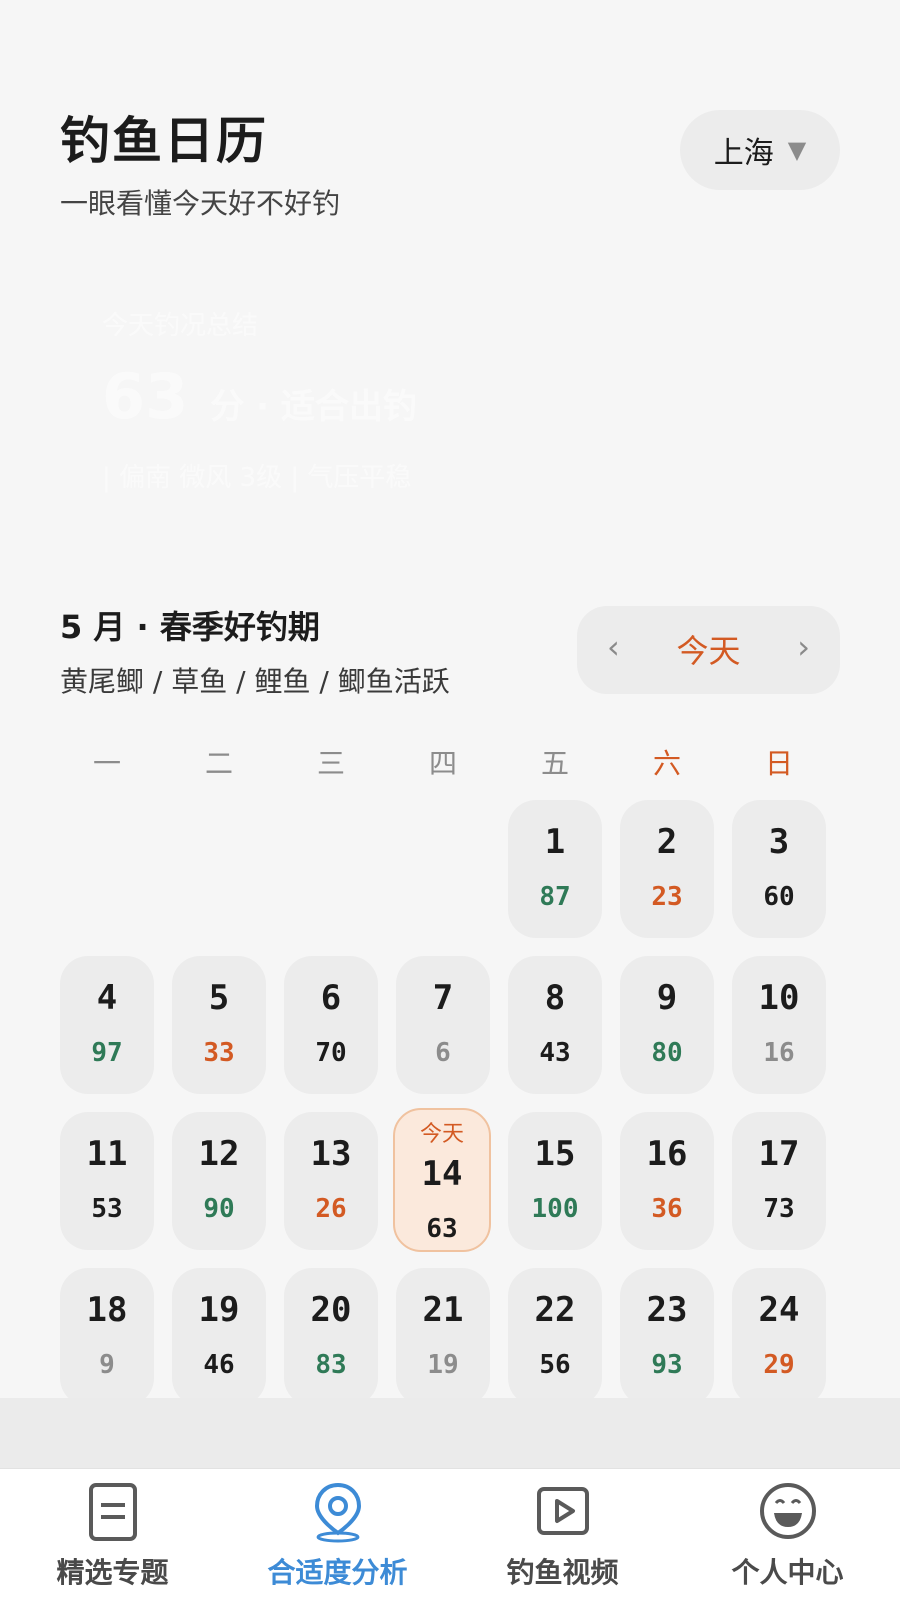 Image resolution: width=900 pixels, height=1601 pixels. I want to click on calendar-day-cell: 19 46, so click(219, 1333).